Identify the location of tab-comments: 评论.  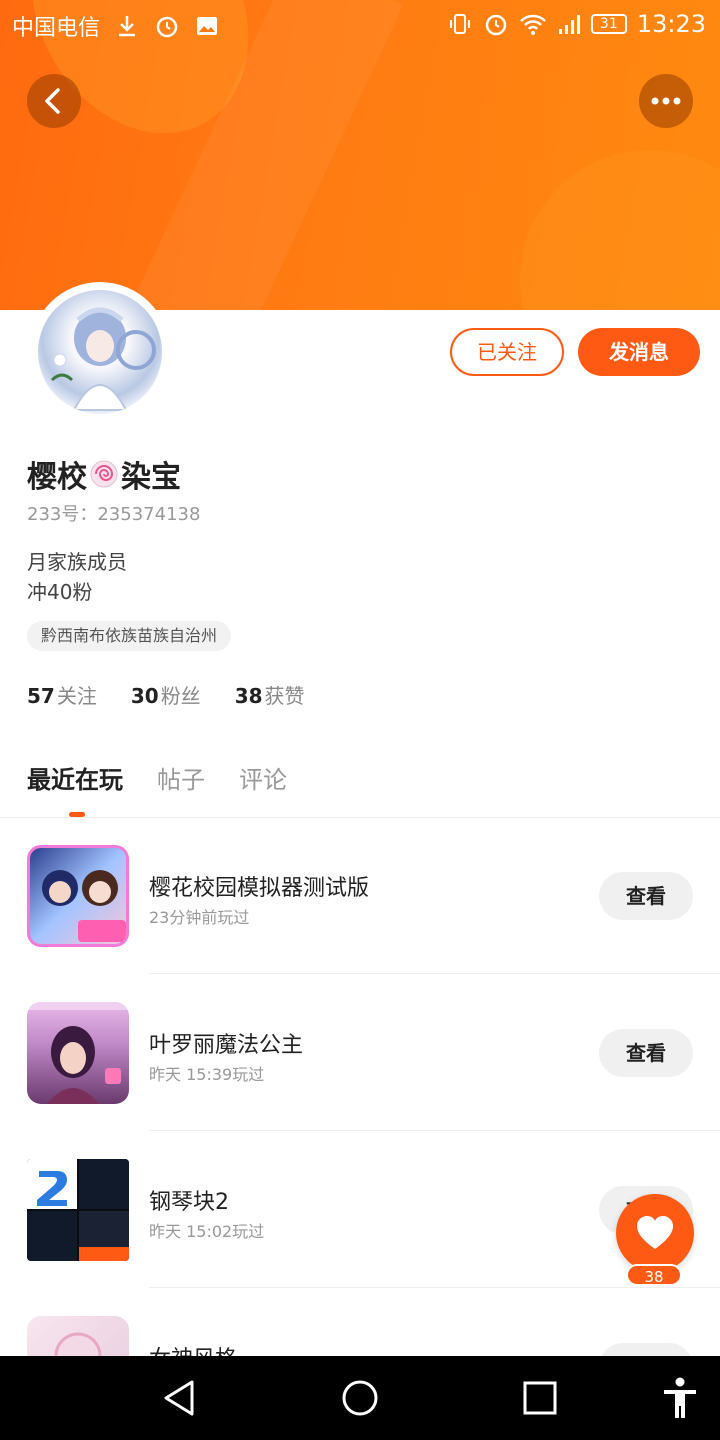
(263, 777).